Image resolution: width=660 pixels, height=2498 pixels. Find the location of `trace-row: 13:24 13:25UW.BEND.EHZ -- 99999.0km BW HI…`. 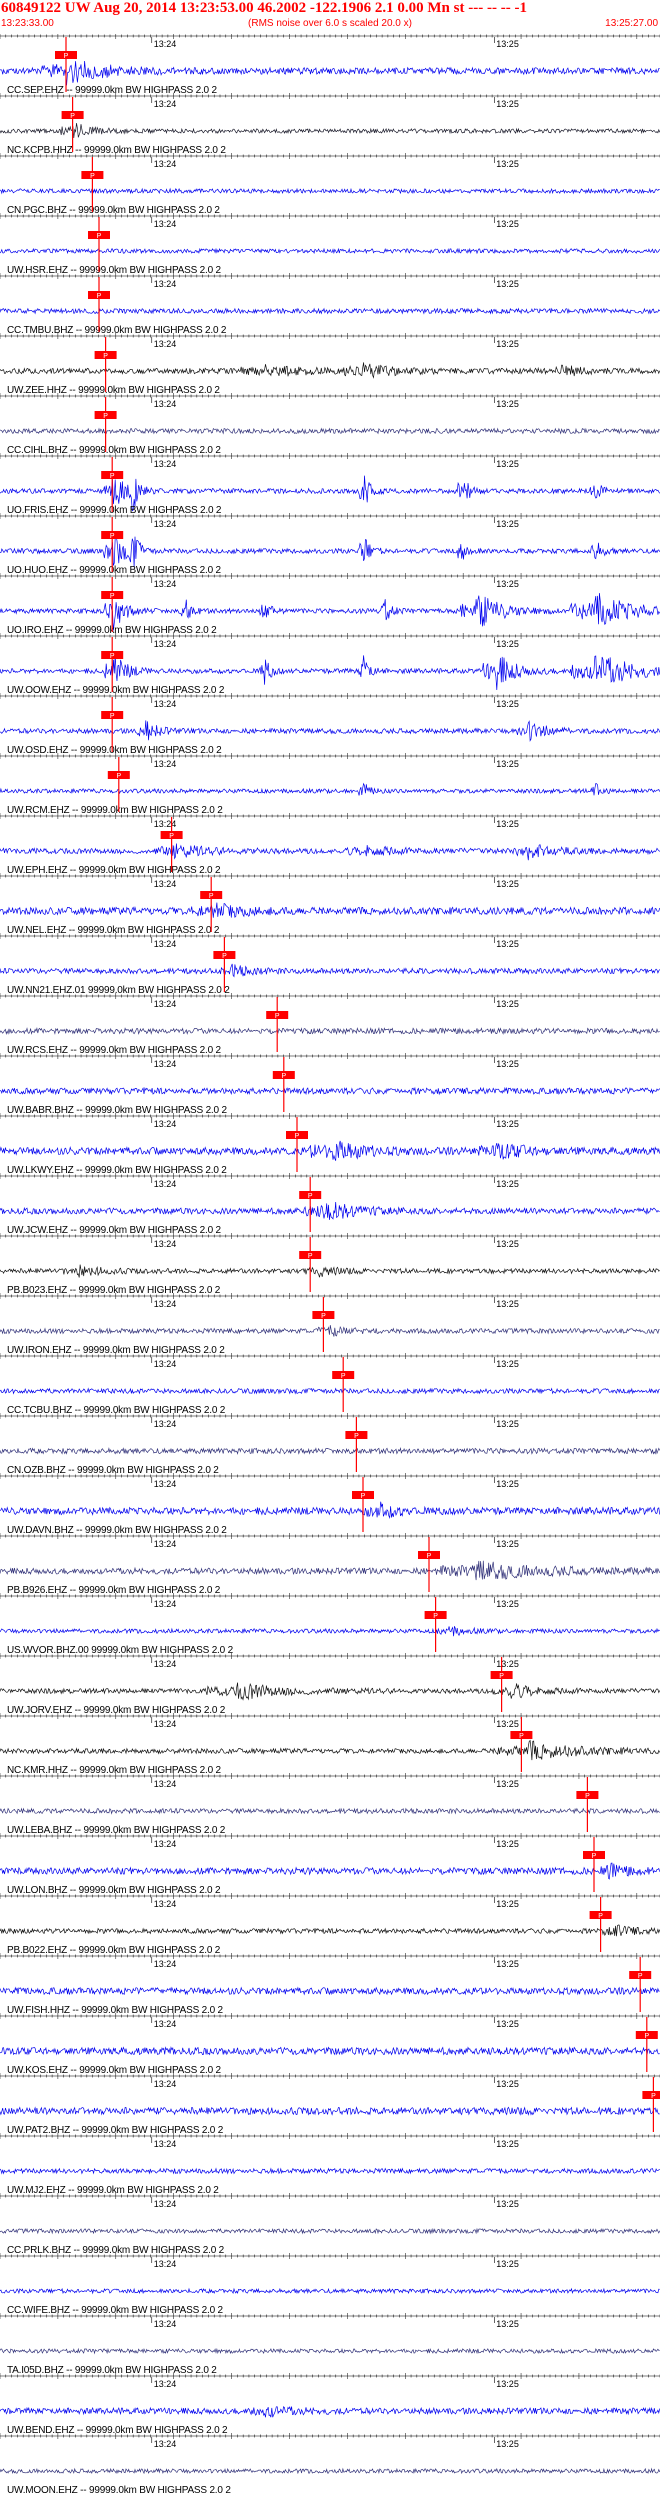

trace-row: 13:24 13:25UW.BEND.EHZ -- 99999.0km BW HI… is located at coordinates (330, 2404).